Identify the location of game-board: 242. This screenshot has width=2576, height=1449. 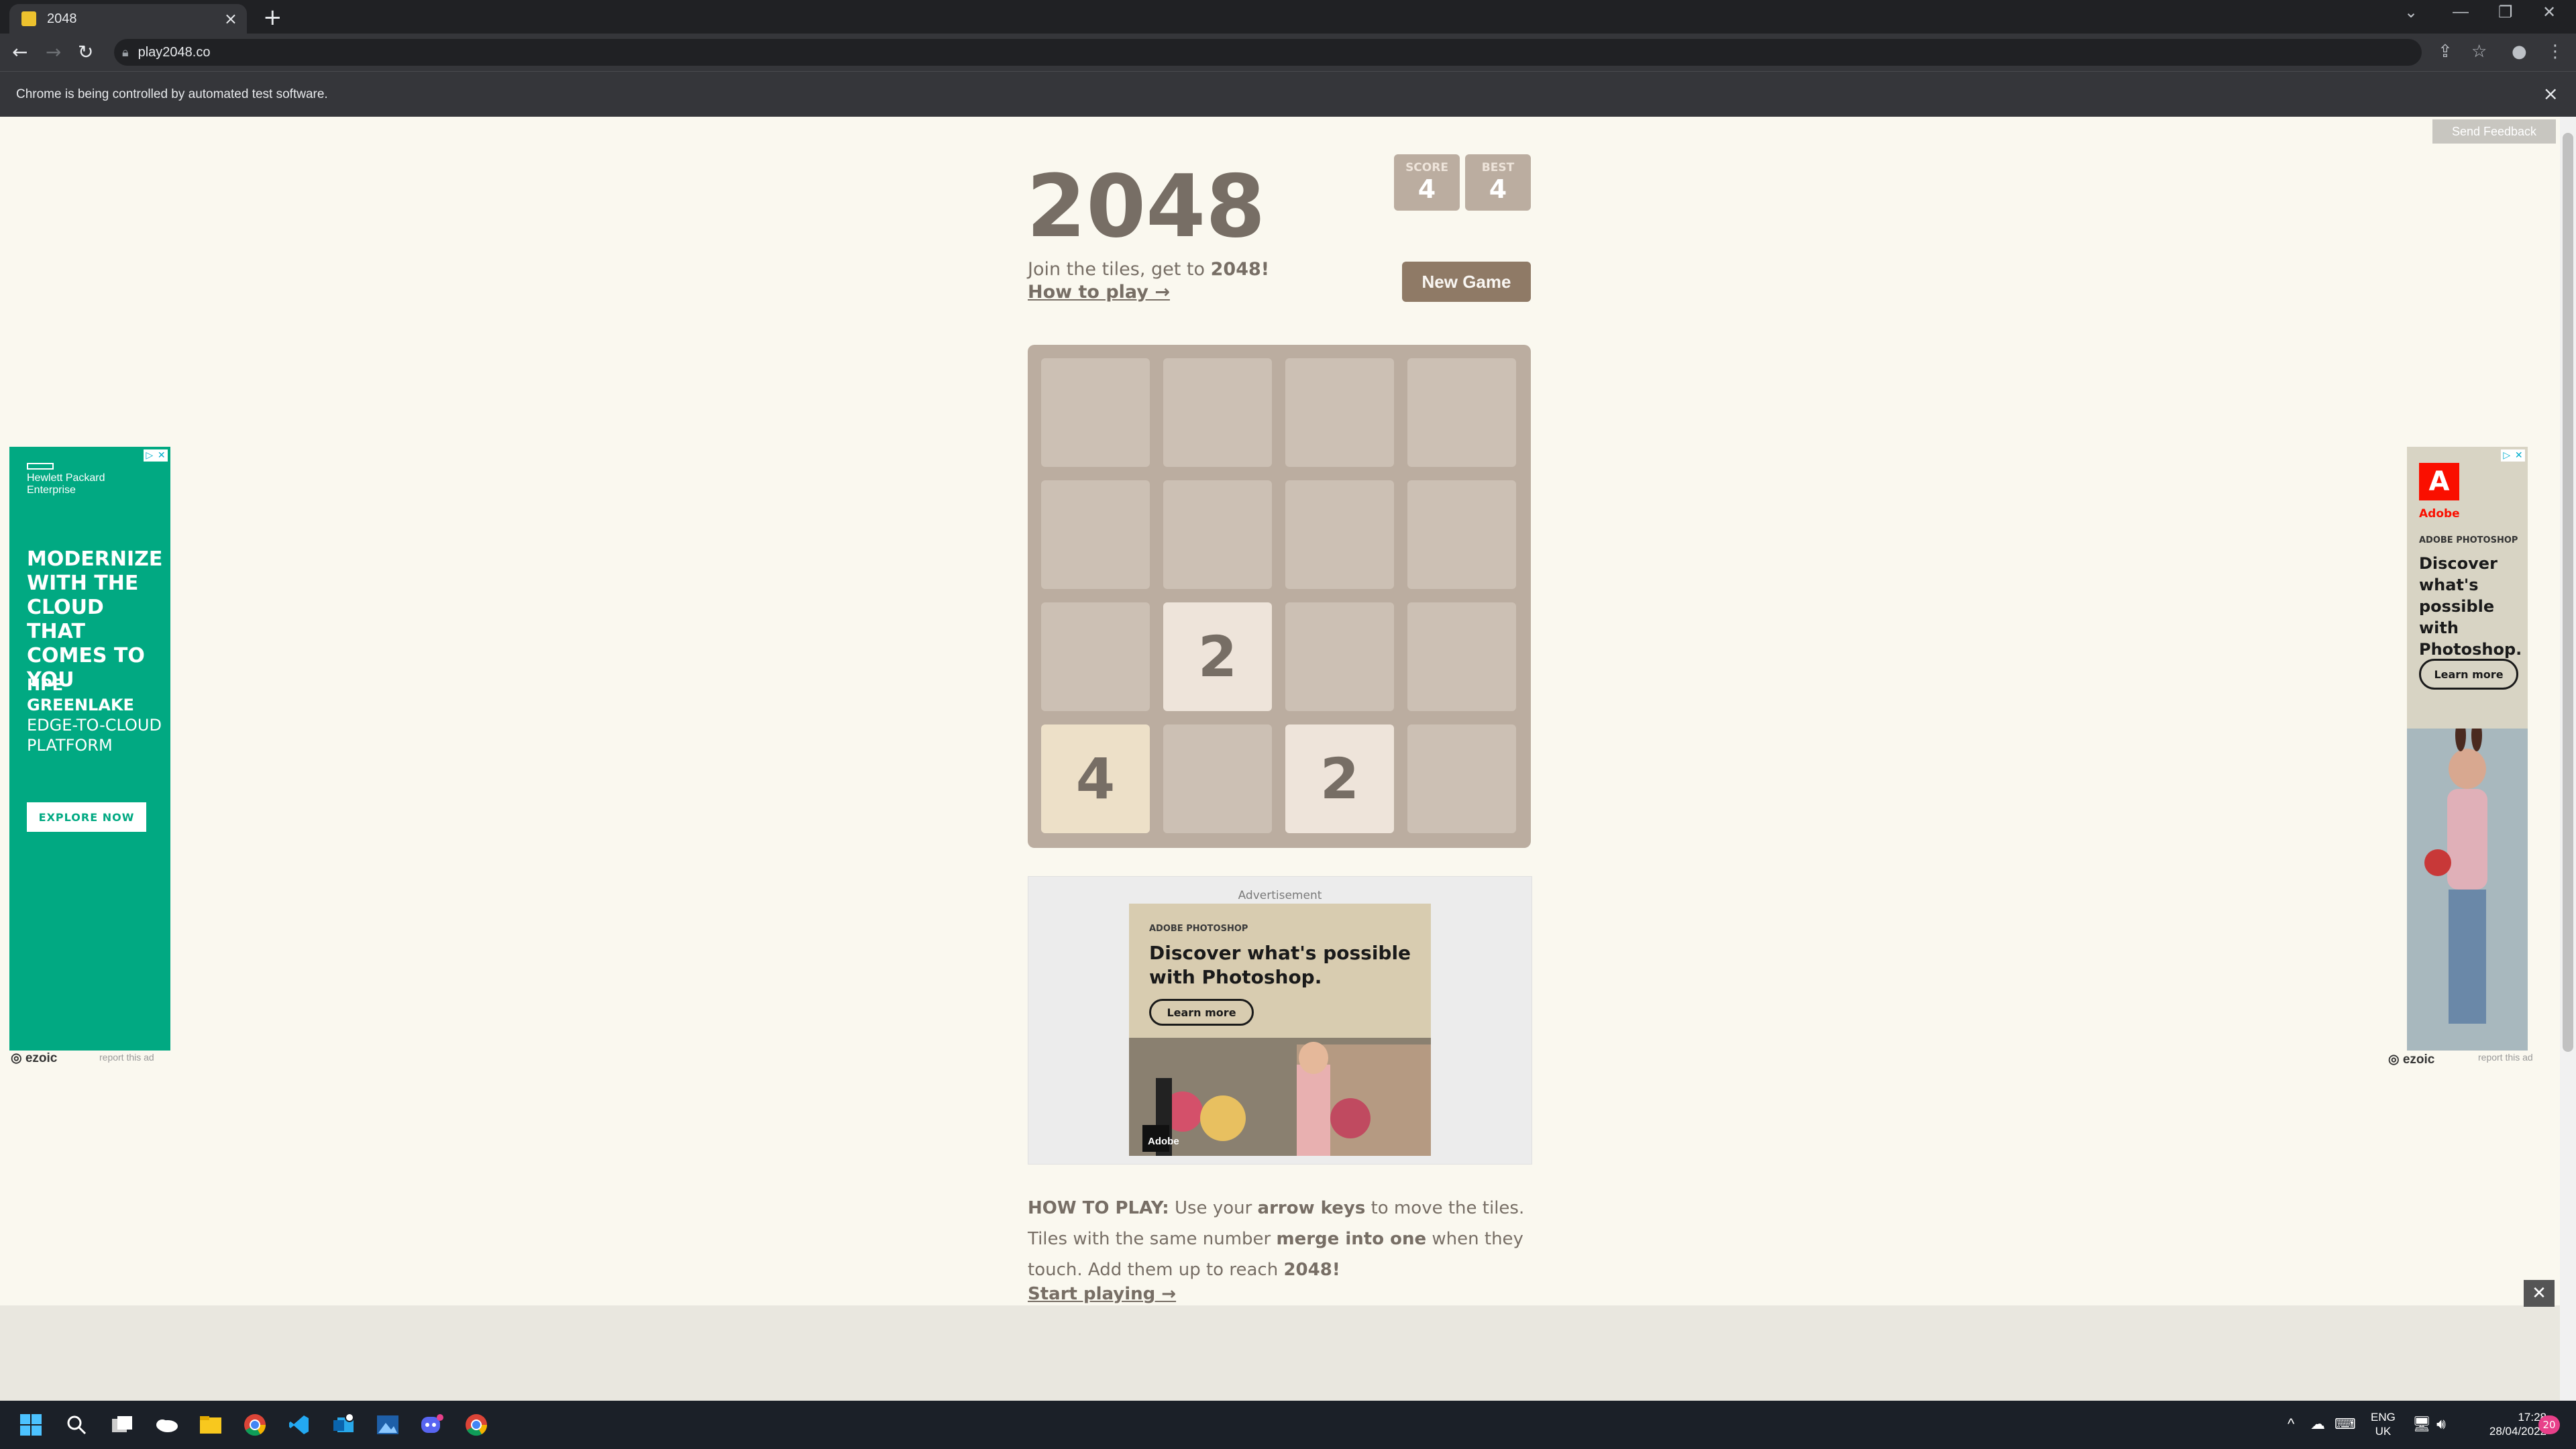
(1279, 596).